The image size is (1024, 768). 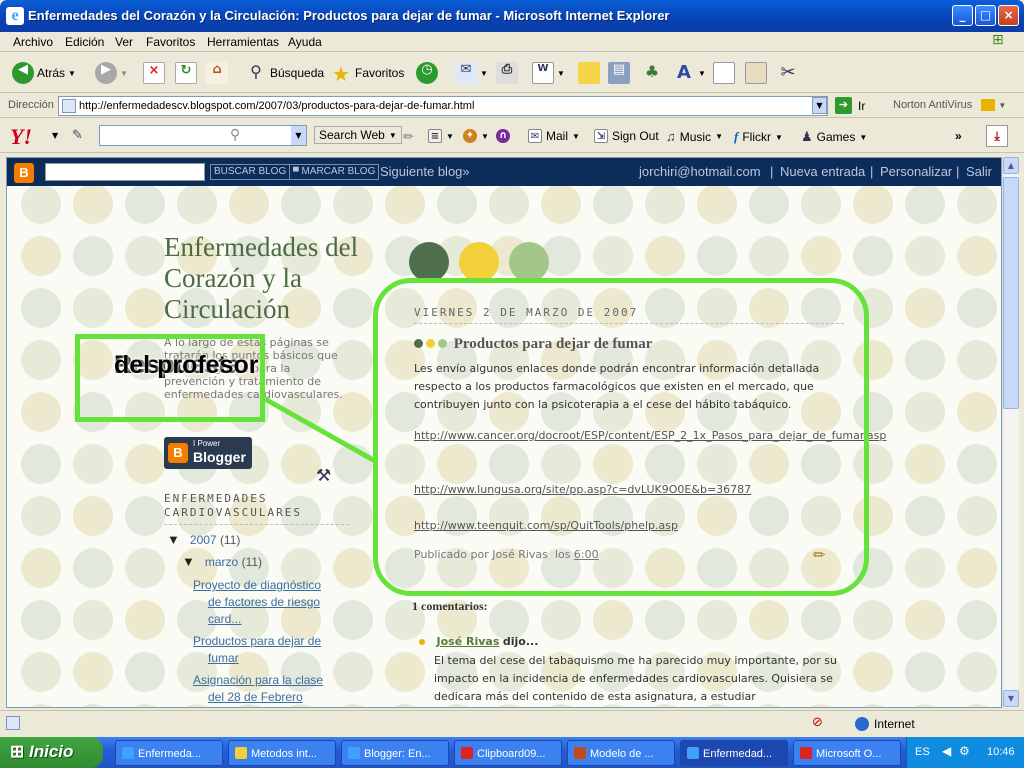 I want to click on customize-link: Personalizar, so click(x=916, y=171).